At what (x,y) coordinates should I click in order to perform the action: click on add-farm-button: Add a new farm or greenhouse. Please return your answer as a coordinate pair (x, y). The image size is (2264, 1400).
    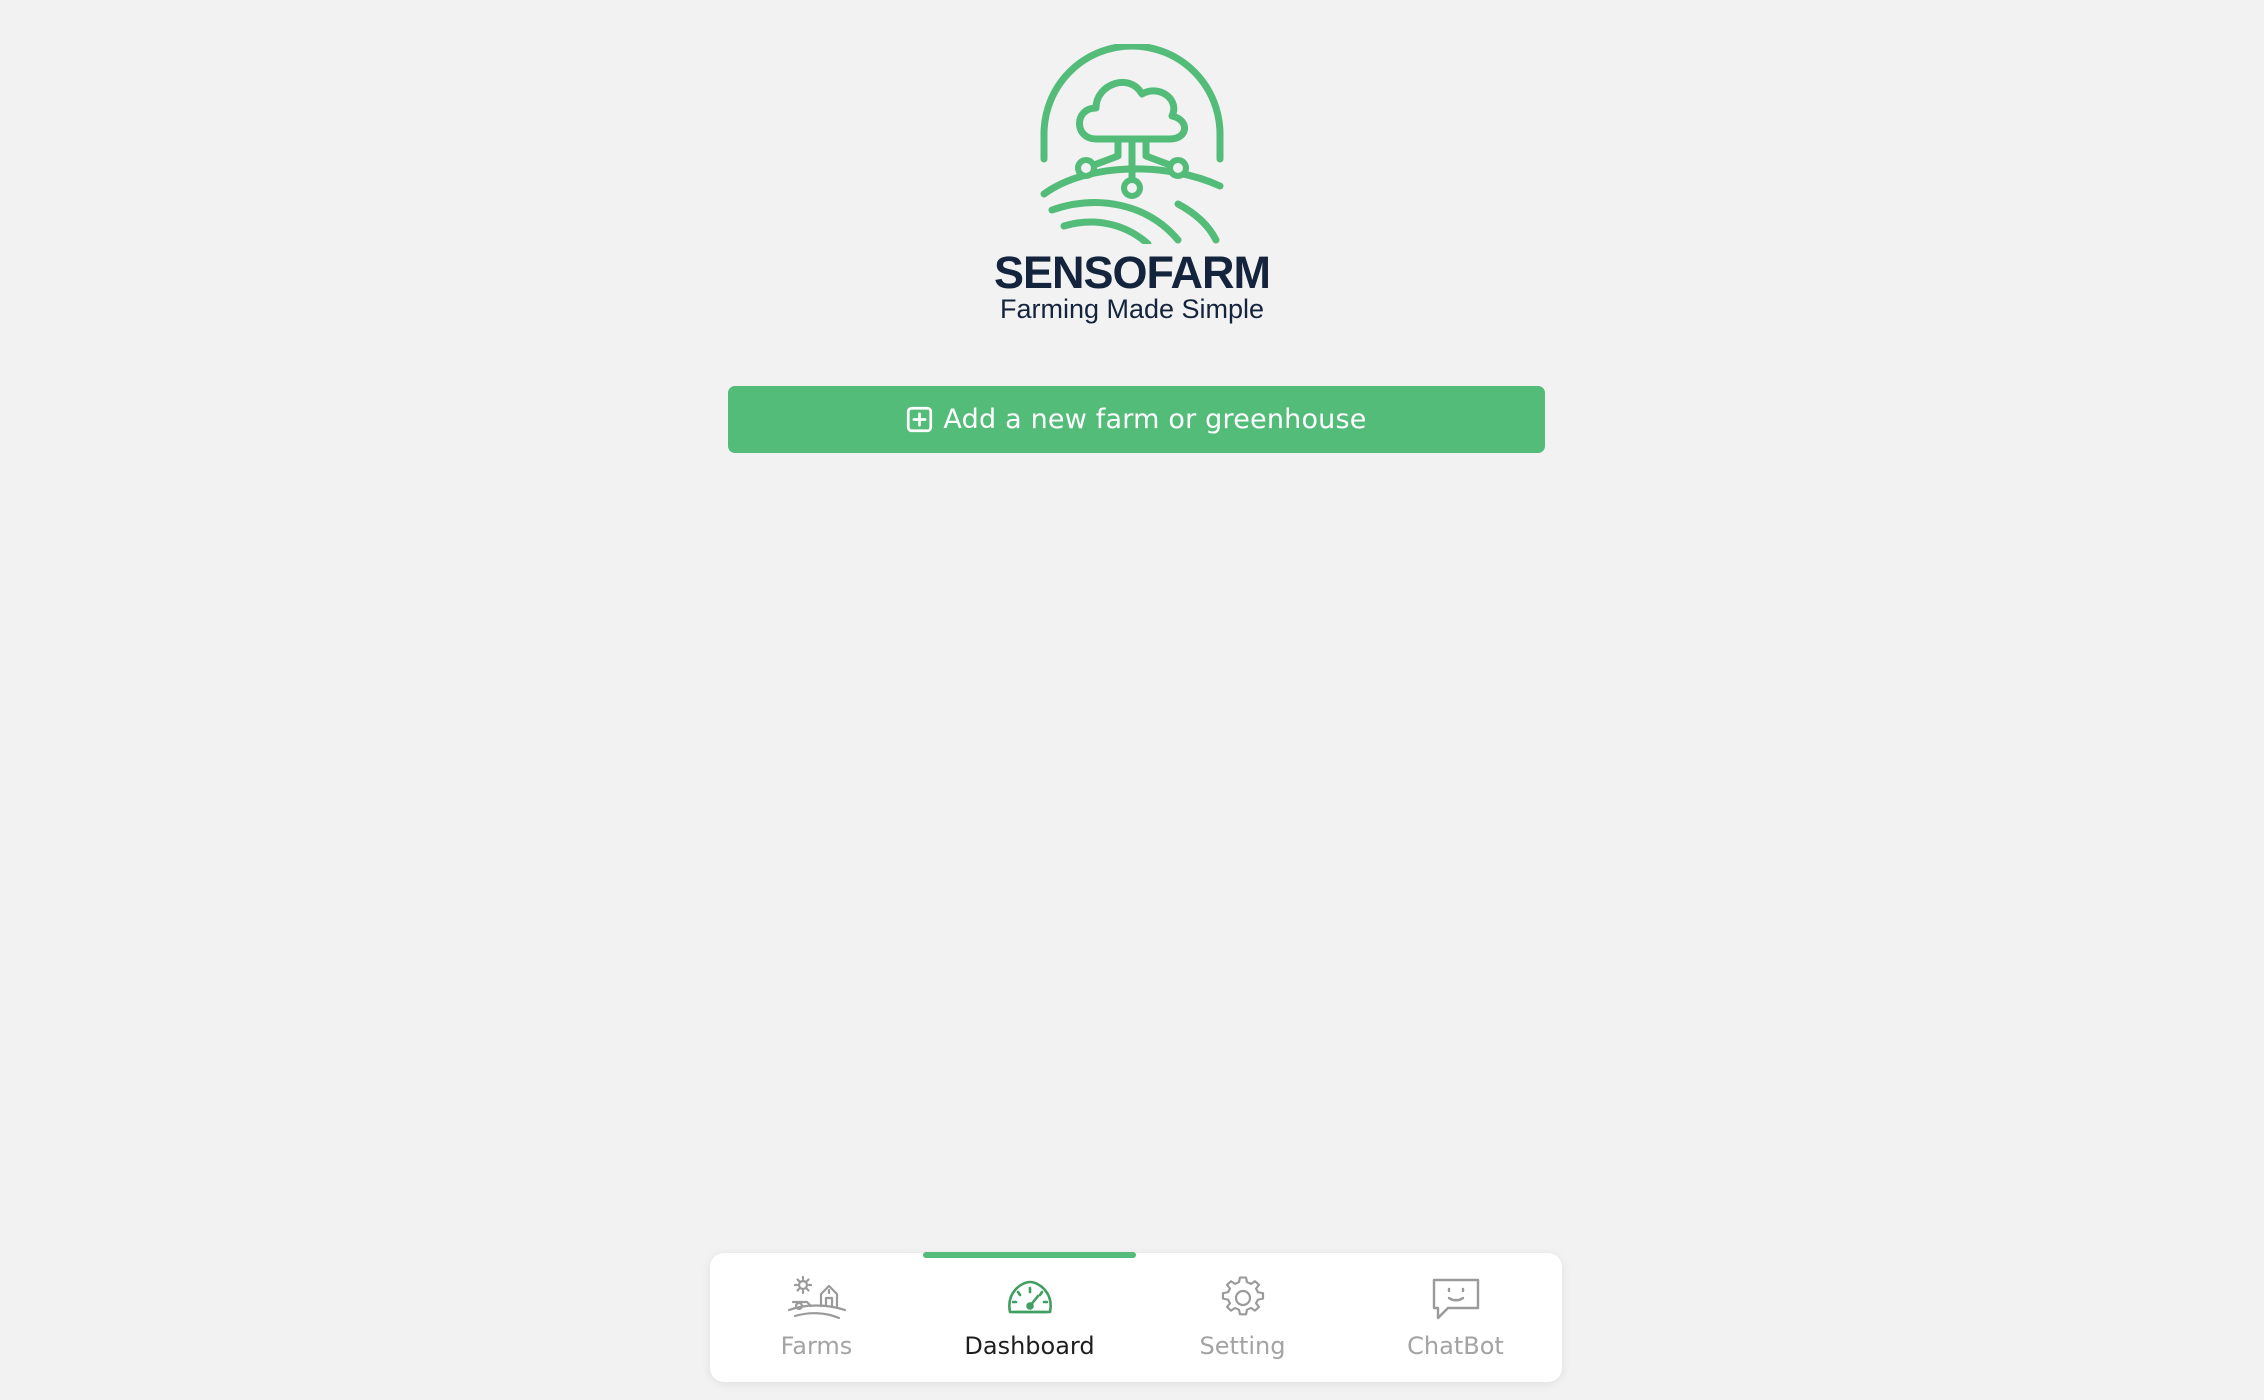
    Looking at the image, I should click on (1136, 419).